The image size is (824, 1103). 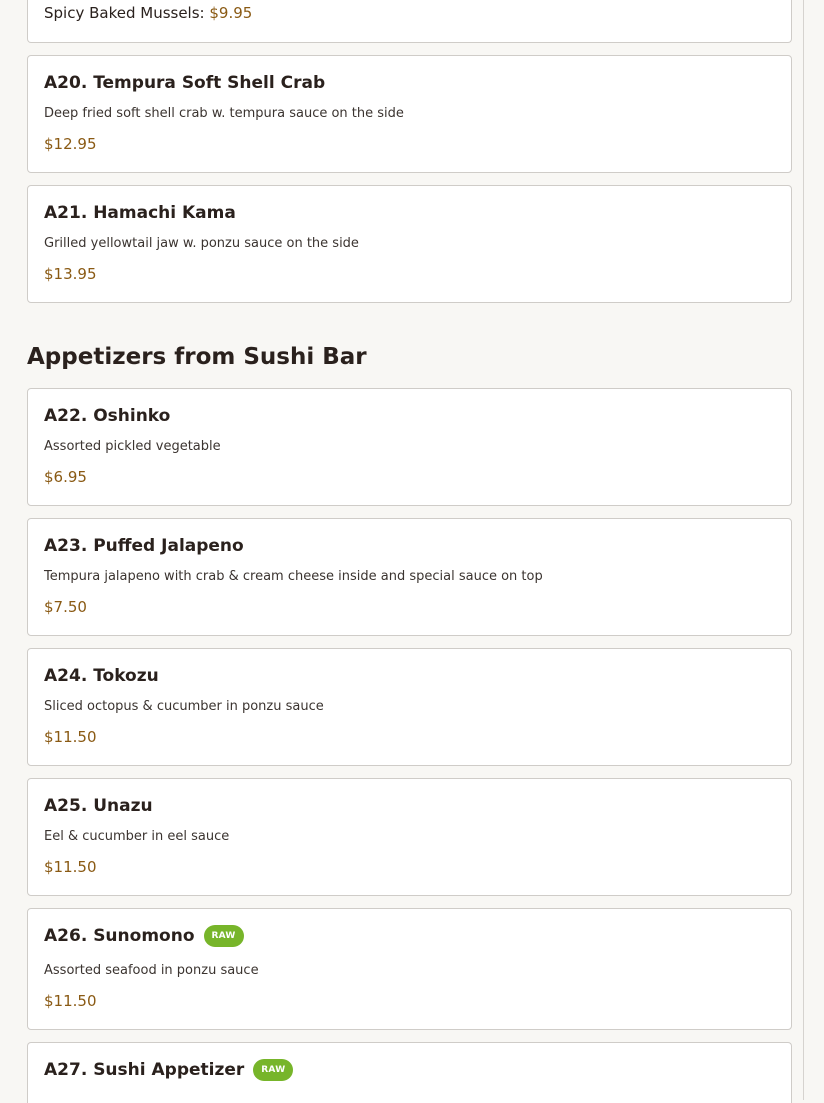 I want to click on menu-item-description: Assorted pickled vegetable, so click(x=132, y=446).